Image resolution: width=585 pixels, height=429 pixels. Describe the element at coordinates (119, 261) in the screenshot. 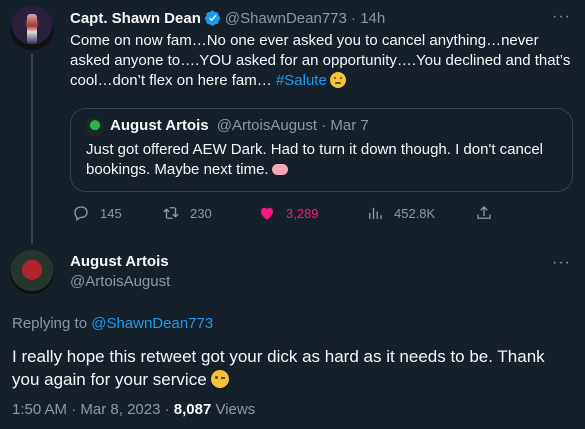

I see `reply-author-name: August Artois` at that location.